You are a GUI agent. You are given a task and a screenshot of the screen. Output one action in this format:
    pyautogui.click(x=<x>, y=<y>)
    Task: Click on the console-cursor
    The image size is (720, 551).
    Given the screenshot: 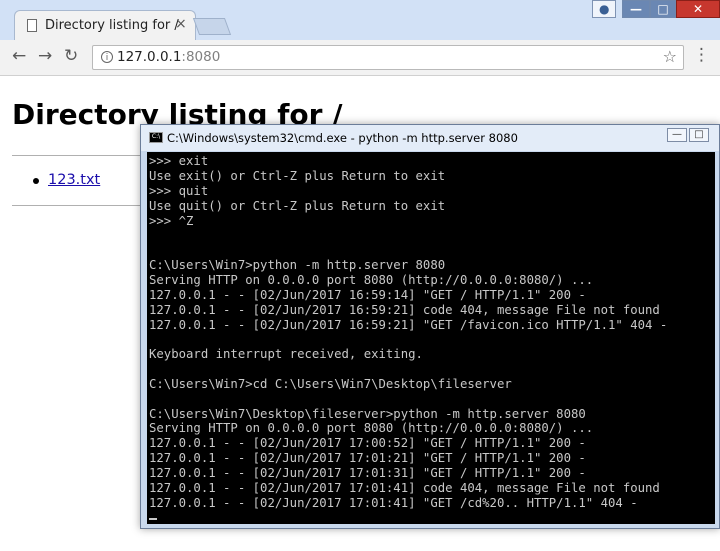 What is the action you would take?
    pyautogui.click(x=153, y=519)
    